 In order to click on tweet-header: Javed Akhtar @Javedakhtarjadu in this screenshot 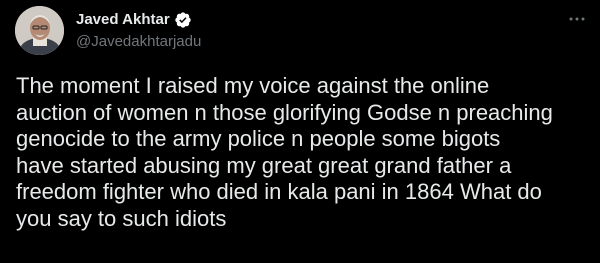, I will do `click(138, 31)`.